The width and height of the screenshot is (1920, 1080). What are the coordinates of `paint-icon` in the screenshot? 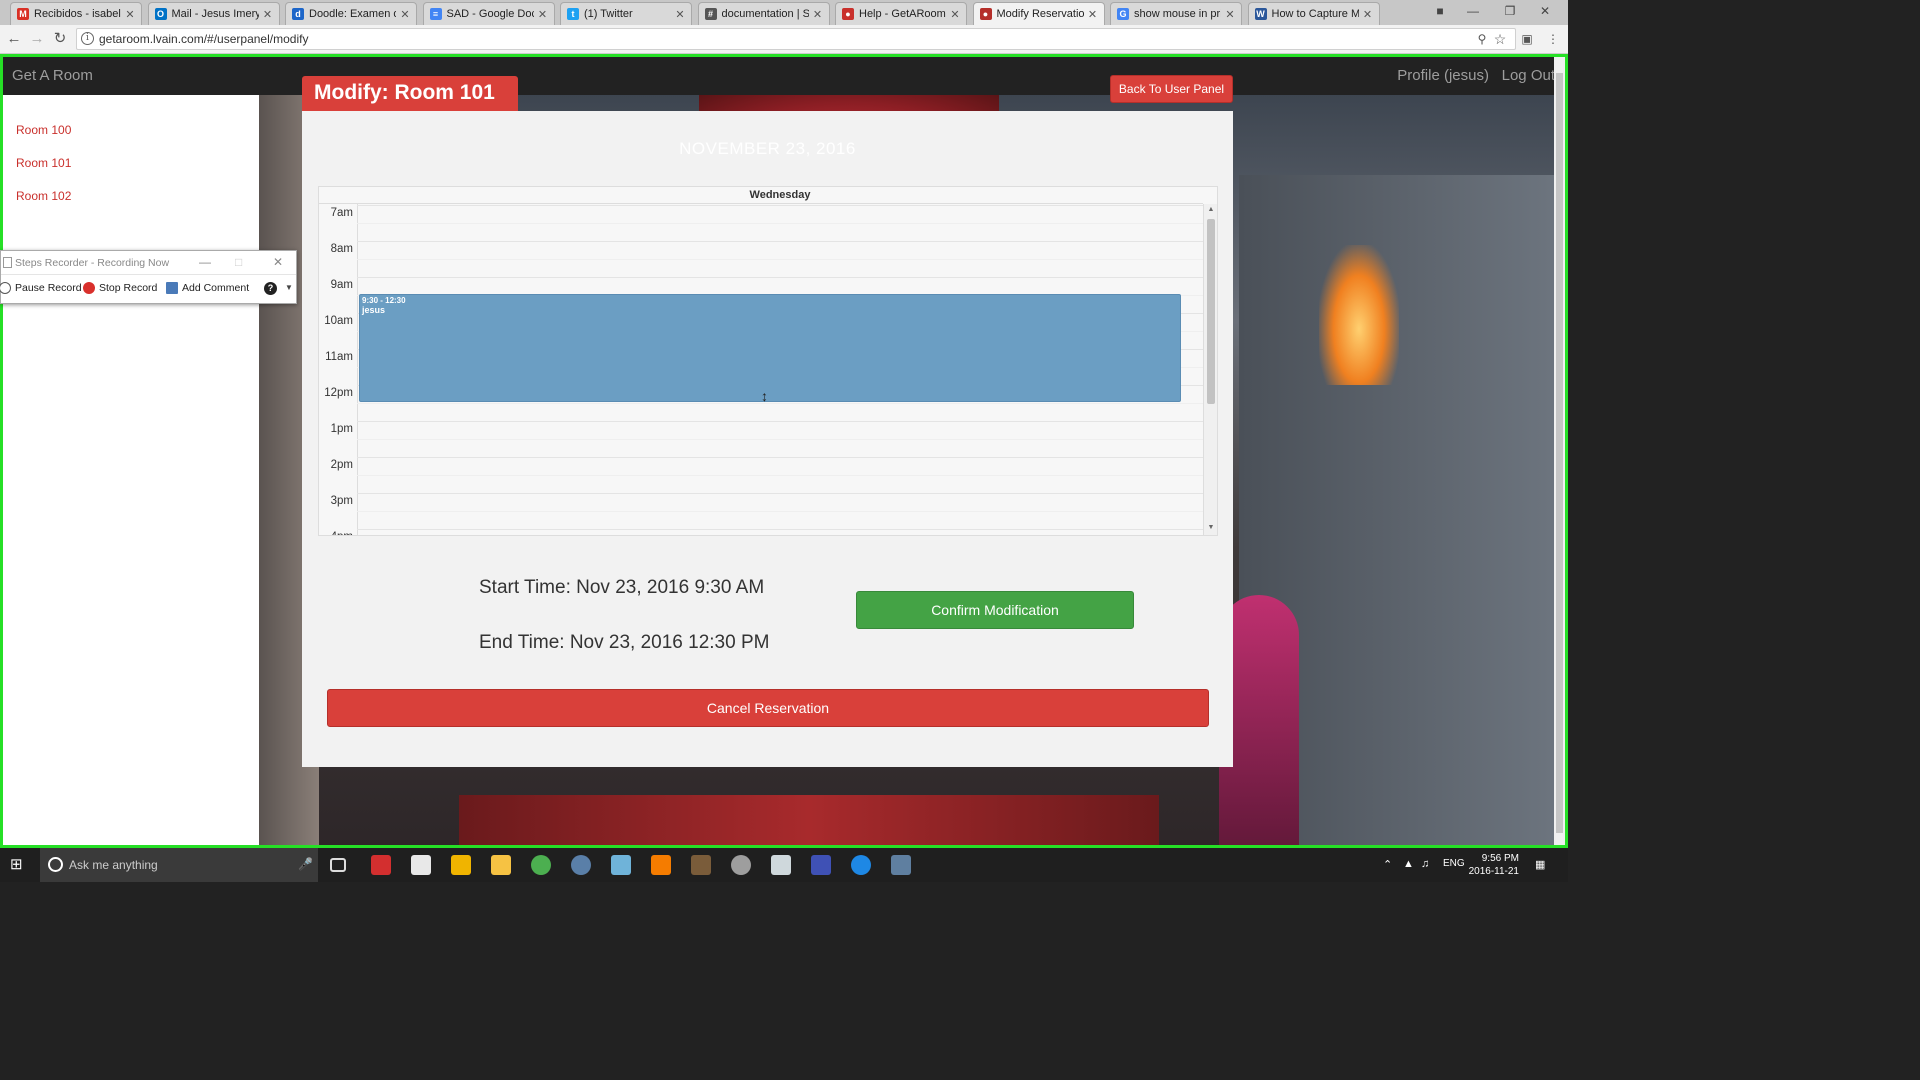 It's located at (781, 865).